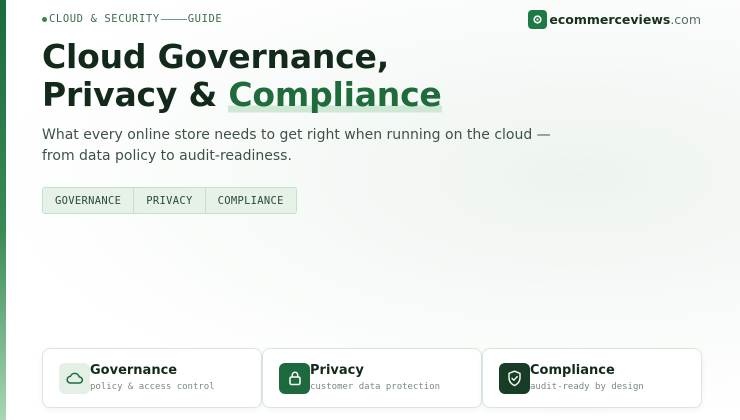  I want to click on accent-bar, so click(3, 210).